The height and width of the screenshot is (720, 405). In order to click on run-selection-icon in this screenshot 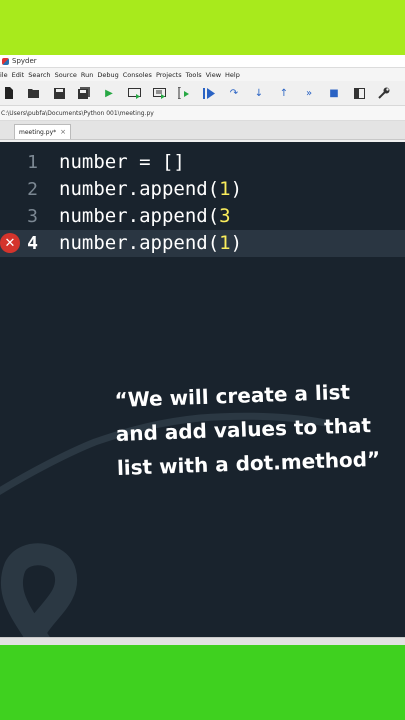, I will do `click(184, 93)`.